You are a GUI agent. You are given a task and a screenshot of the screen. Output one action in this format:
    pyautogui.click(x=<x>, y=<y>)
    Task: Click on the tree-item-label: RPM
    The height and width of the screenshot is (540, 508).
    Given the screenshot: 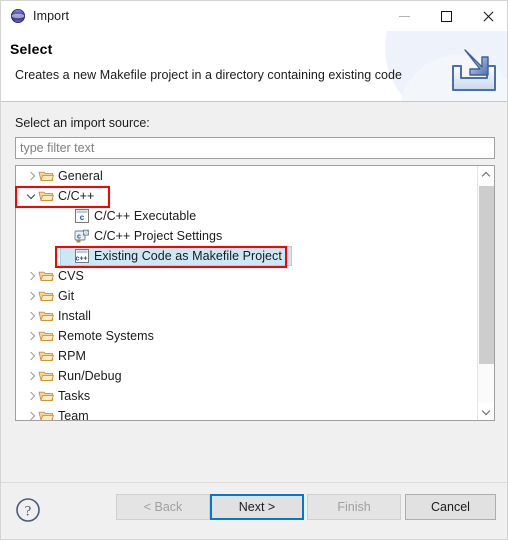 What is the action you would take?
    pyautogui.click(x=72, y=356)
    